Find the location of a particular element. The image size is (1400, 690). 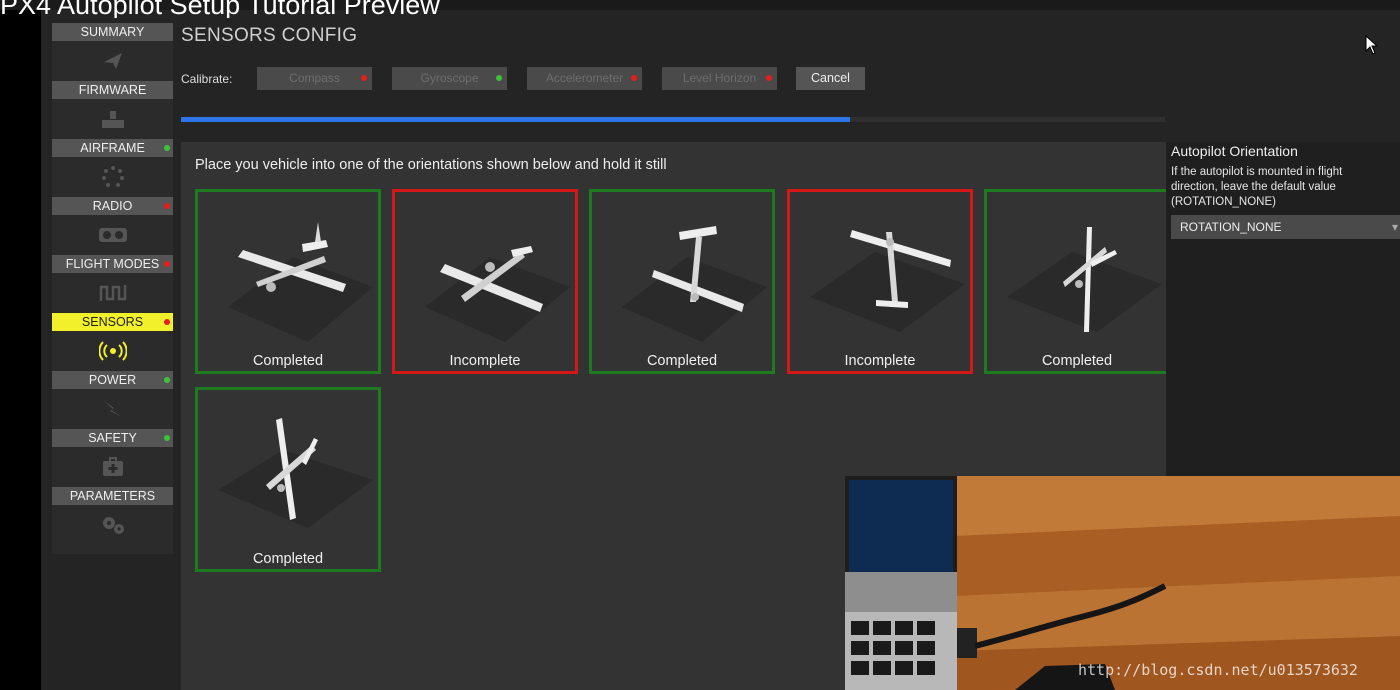

sidebar-item-parameters: PARAMETERS is located at coordinates (112, 496).